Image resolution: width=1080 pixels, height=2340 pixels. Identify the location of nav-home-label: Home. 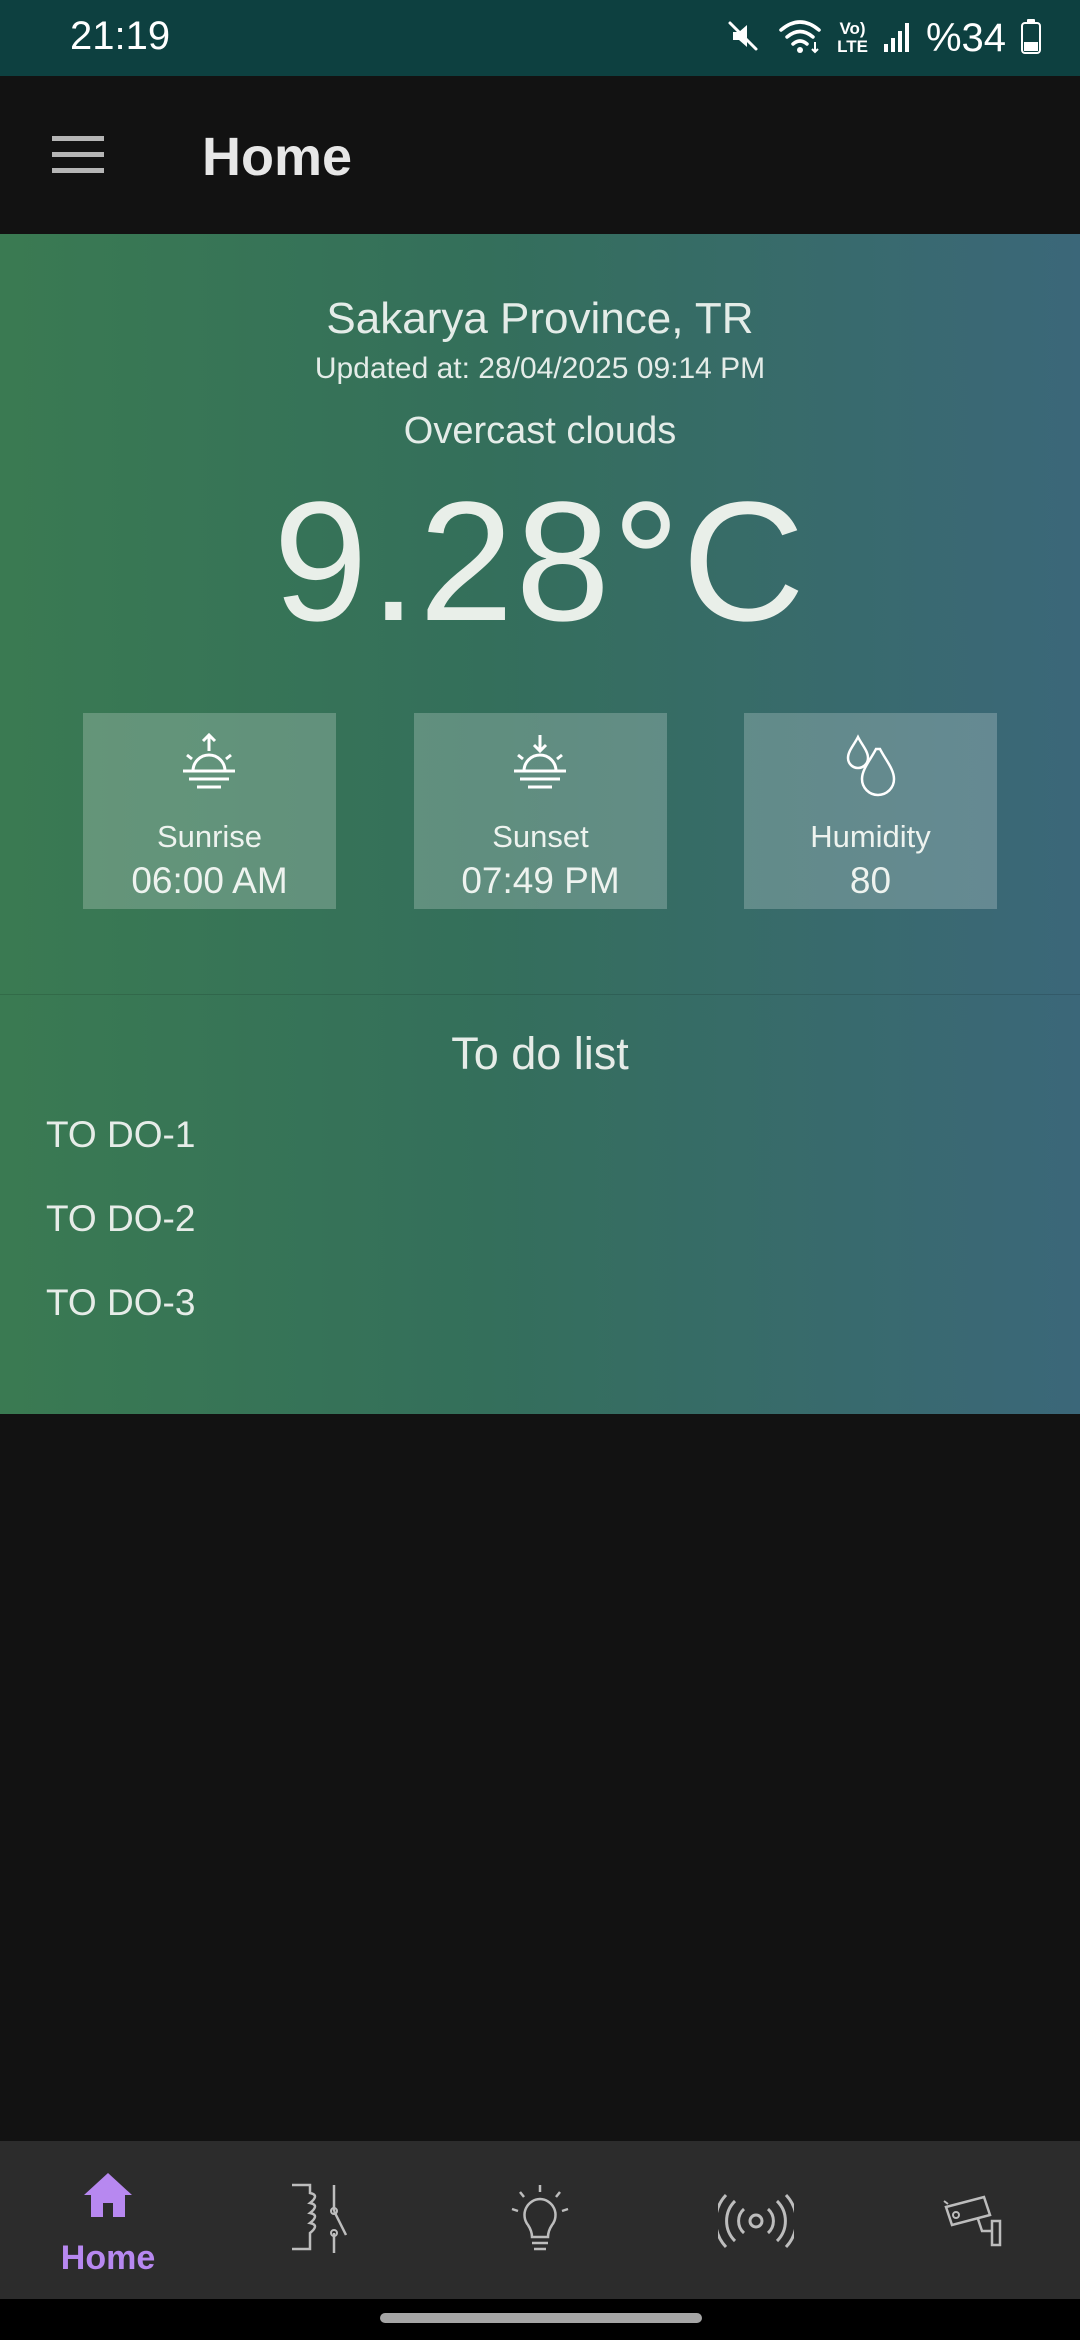
(108, 2258).